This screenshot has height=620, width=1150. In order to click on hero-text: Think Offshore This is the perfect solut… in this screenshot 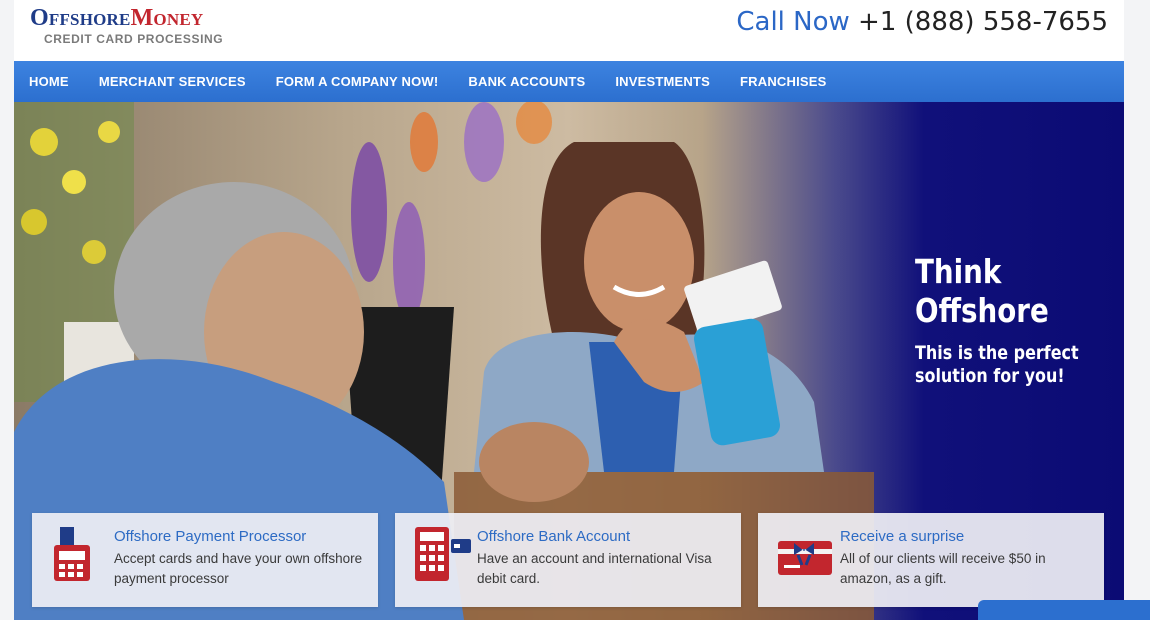, I will do `click(1019, 320)`.